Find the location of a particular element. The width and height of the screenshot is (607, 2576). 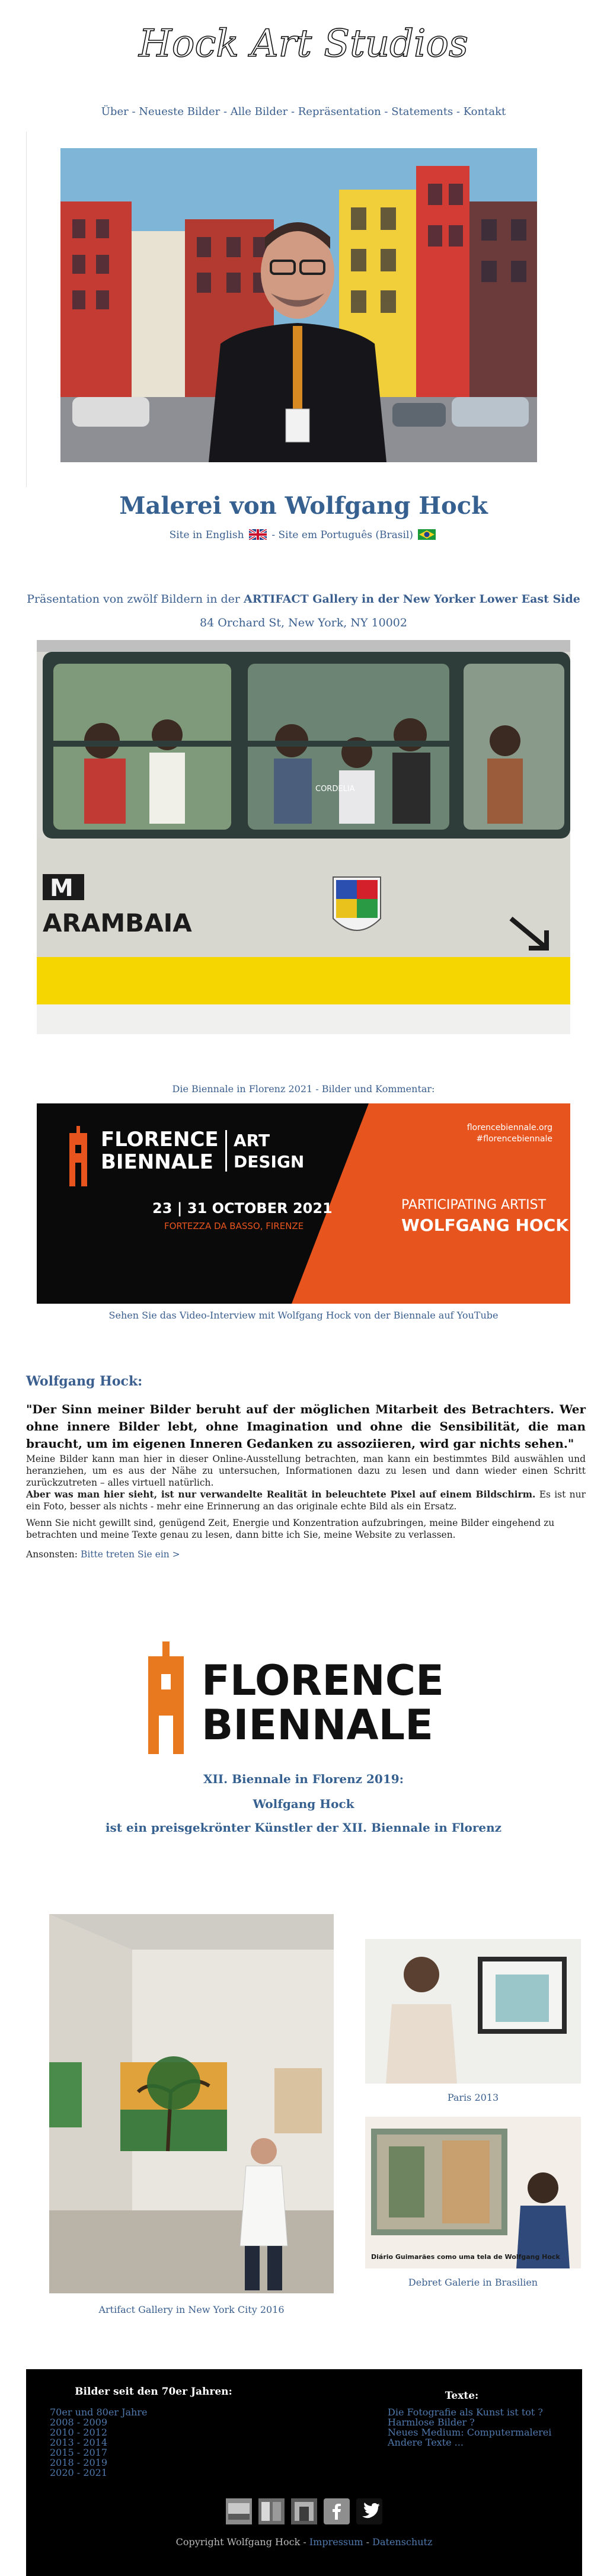

banner-participating: PARTICIPATING ARTIST is located at coordinates (474, 1205).